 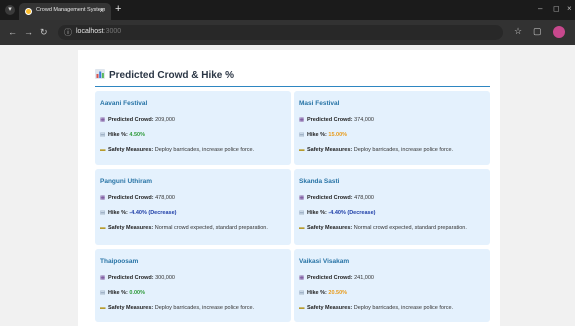 I want to click on festival-name: Aavani Festival, so click(x=124, y=103).